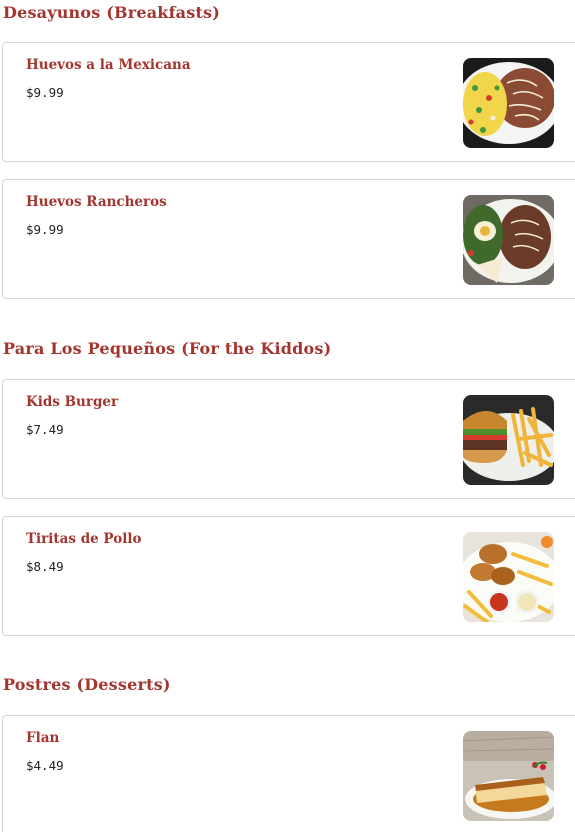 Image resolution: width=575 pixels, height=832 pixels. I want to click on flan-photo, so click(508, 776).